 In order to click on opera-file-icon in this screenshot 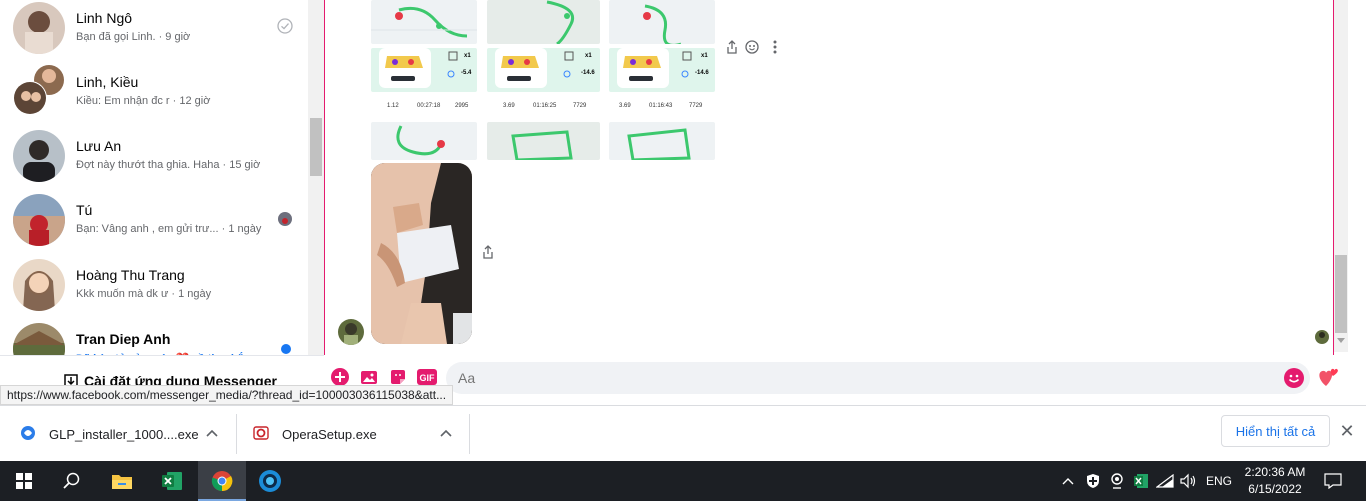, I will do `click(261, 433)`.